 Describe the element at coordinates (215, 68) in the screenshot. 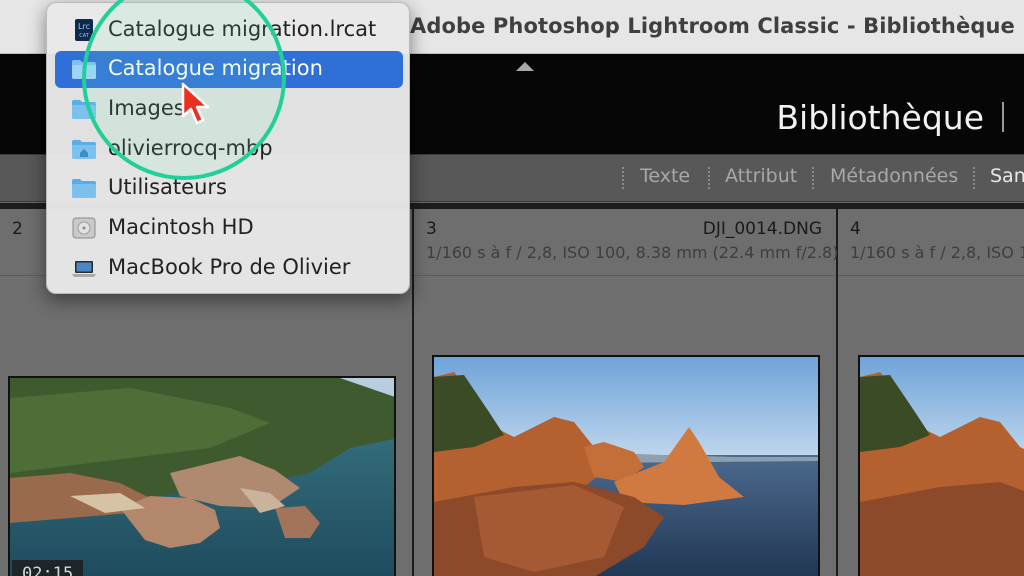

I see `menu-item-label: Catalogue migration` at that location.